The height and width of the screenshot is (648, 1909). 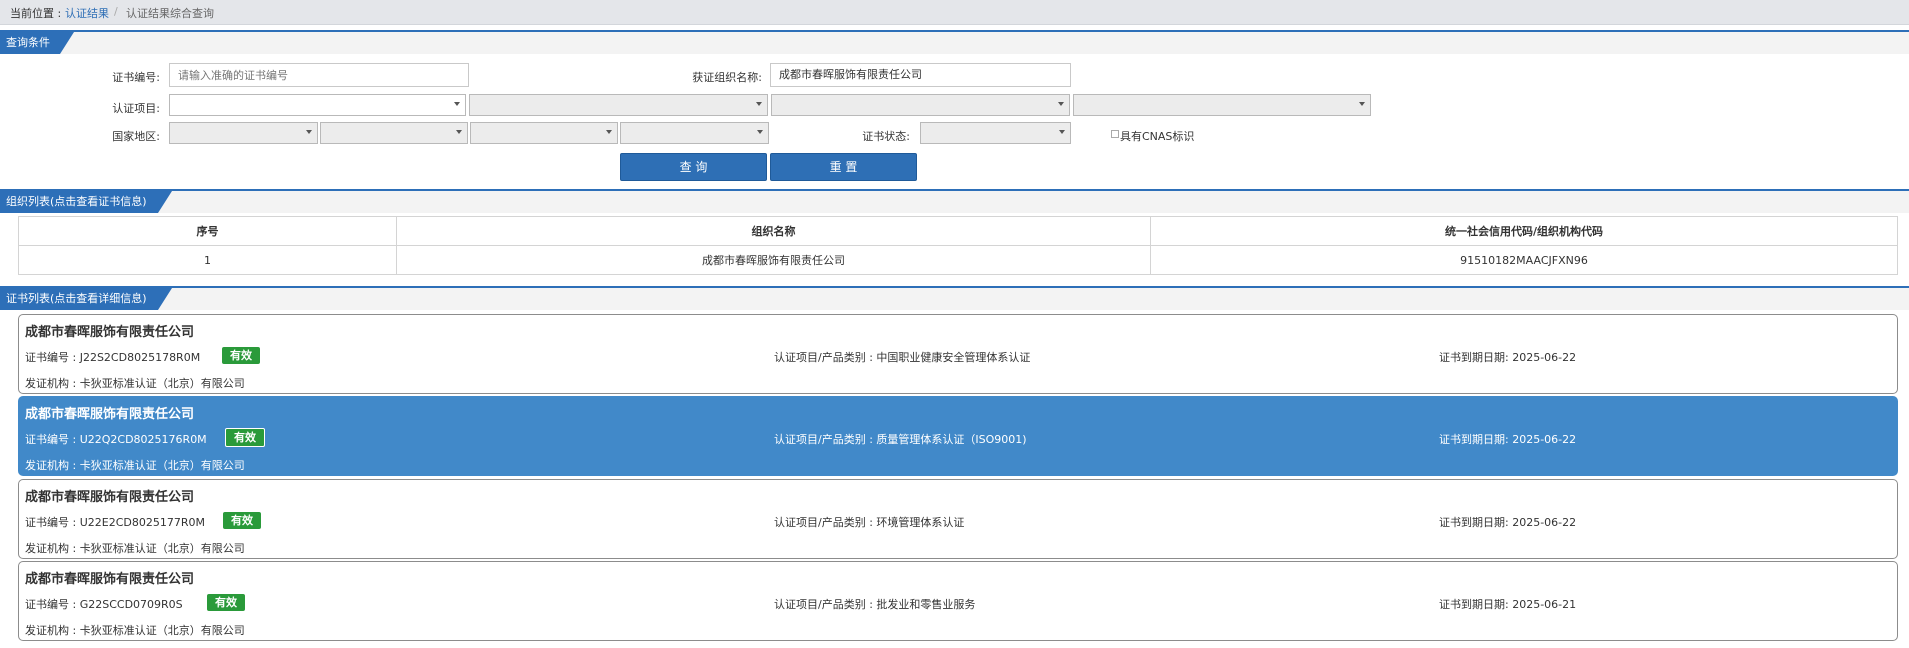 What do you see at coordinates (773, 260) in the screenshot?
I see `org-table-cell-name: 成都市春晖服饰有限责任公司` at bounding box center [773, 260].